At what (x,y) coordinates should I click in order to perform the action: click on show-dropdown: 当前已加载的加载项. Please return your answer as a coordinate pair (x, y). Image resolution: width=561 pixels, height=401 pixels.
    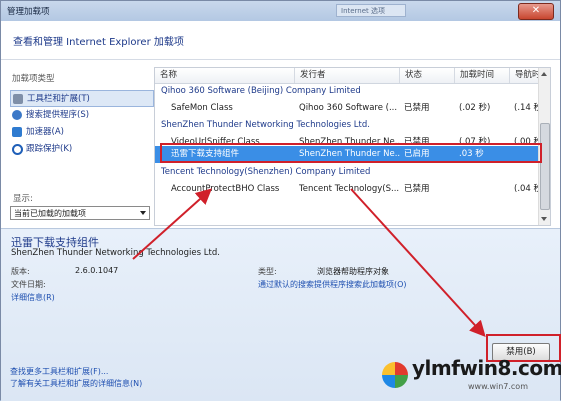
    Looking at the image, I should click on (80, 213).